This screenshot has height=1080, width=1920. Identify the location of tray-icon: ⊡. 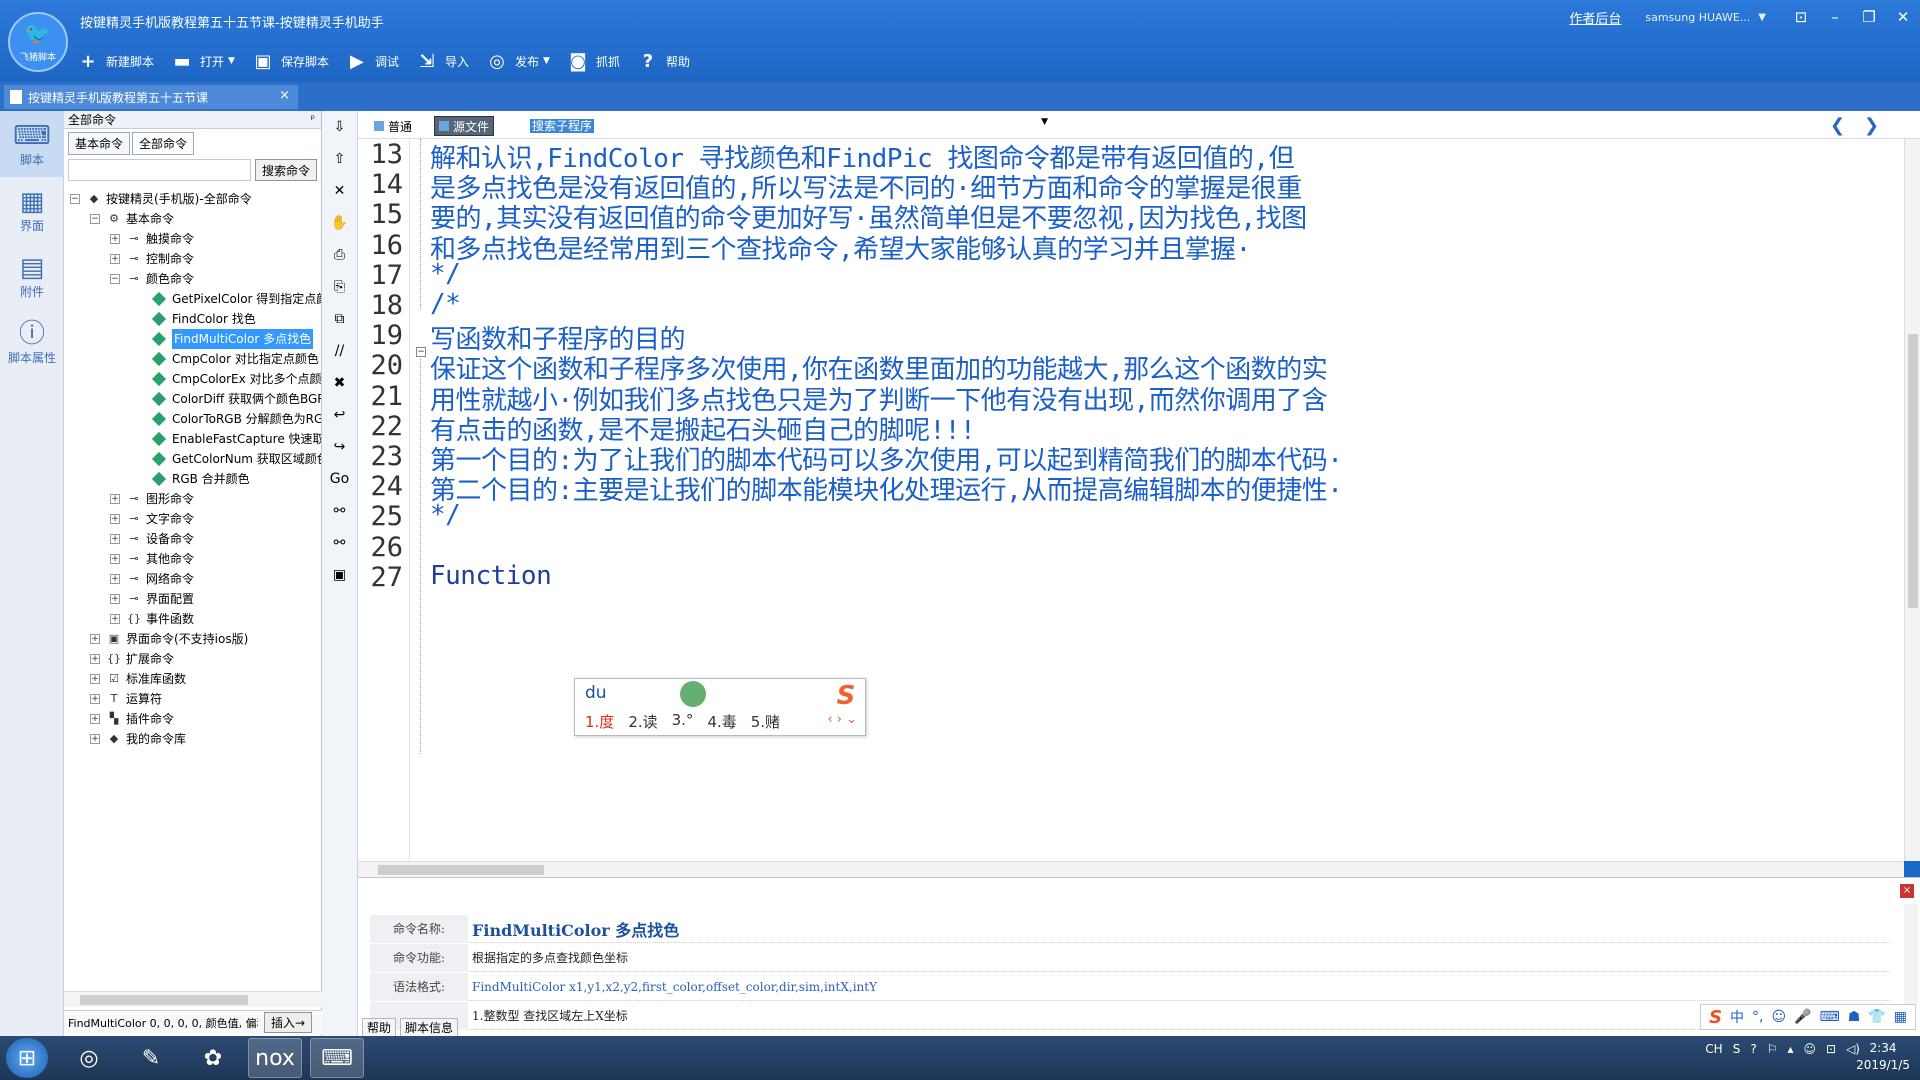
(1831, 1049).